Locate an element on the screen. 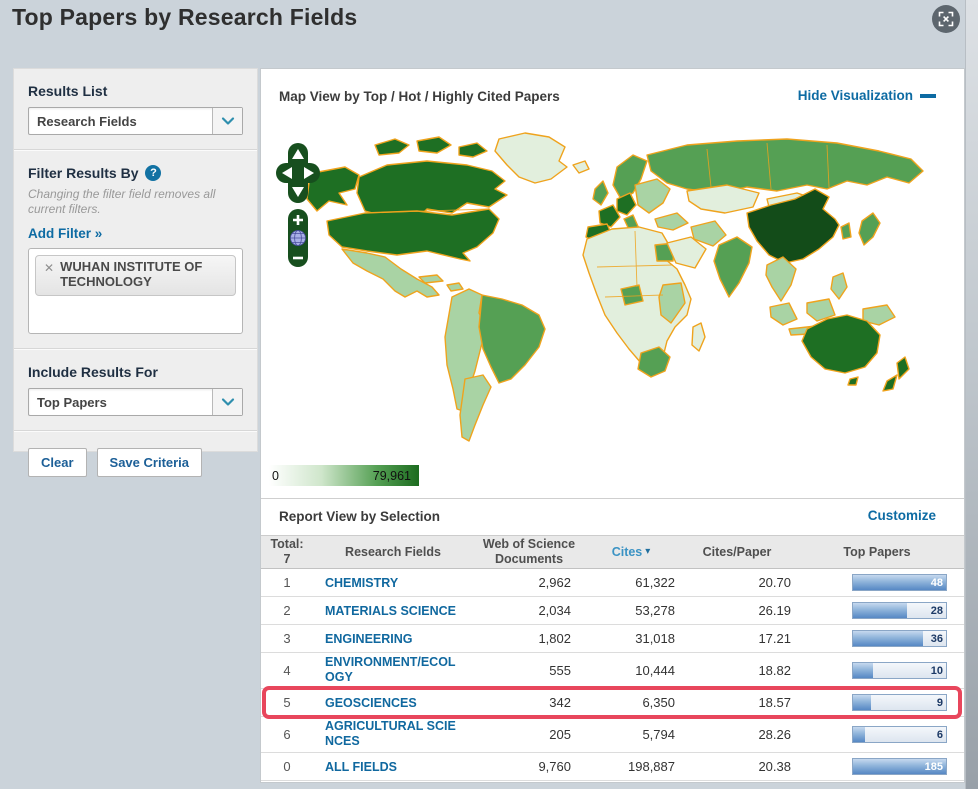 The height and width of the screenshot is (789, 978). map-controls is located at coordinates (299, 206).